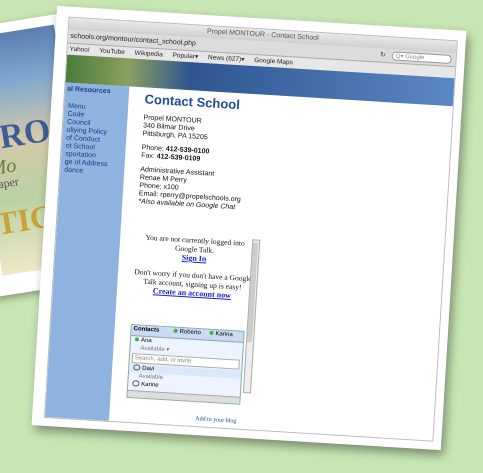 The image size is (483, 473). I want to click on search-input: Q▾ Google, so click(421, 58).